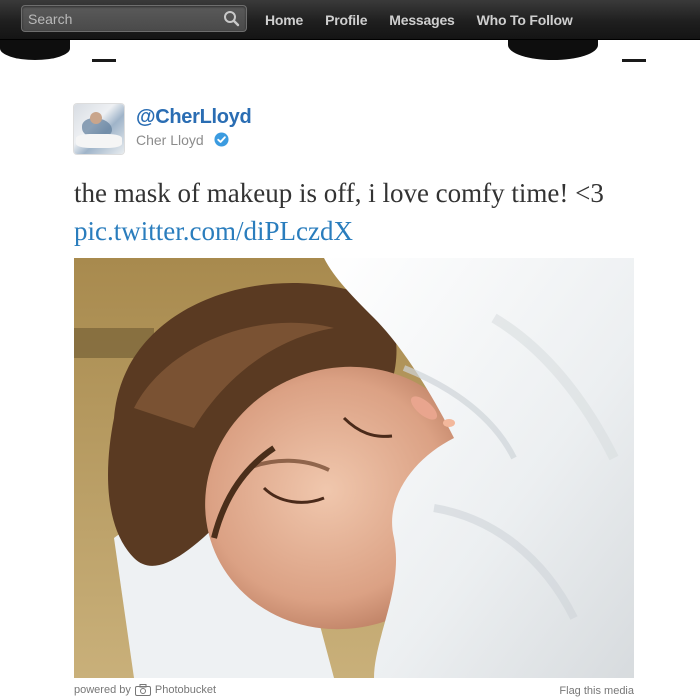 The height and width of the screenshot is (700, 700). I want to click on nav-home: Home, so click(284, 20).